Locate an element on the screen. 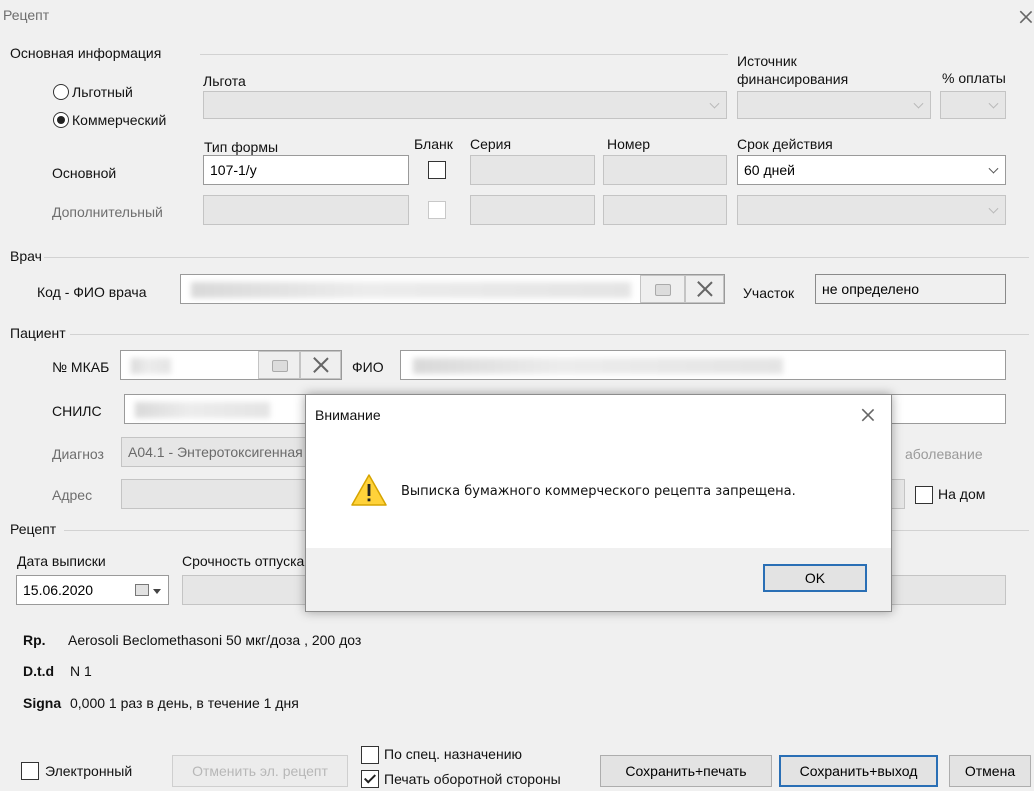 This screenshot has width=1034, height=791. calendar-icon is located at coordinates (142, 590).